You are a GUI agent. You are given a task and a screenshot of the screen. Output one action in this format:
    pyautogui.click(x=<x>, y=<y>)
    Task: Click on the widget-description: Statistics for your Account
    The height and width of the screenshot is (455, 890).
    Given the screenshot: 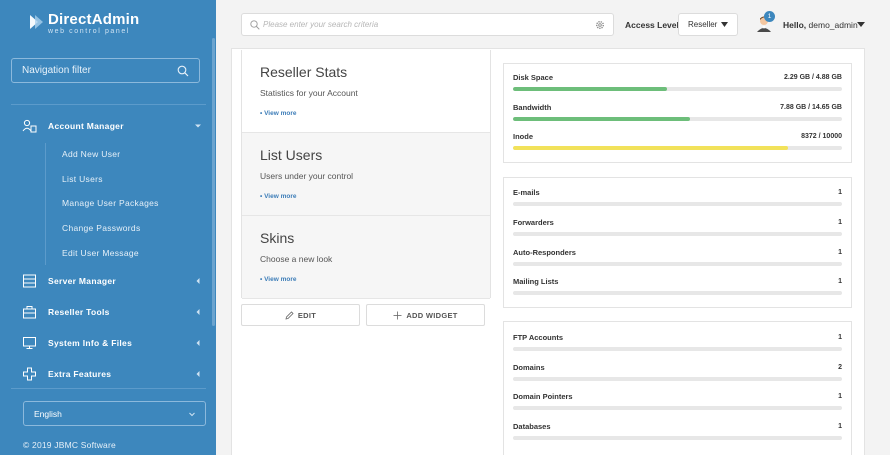 What is the action you would take?
    pyautogui.click(x=309, y=93)
    